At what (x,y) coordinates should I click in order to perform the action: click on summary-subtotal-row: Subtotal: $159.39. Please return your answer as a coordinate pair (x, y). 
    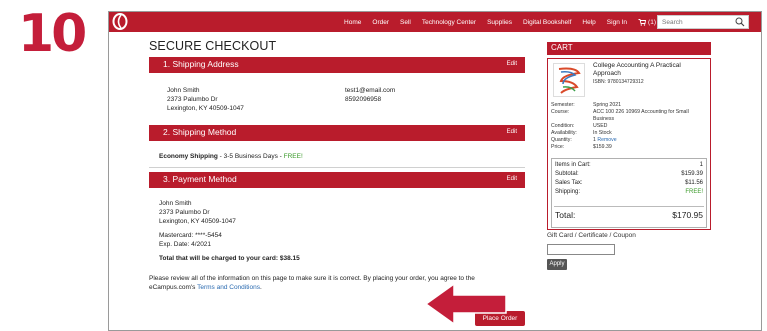
    Looking at the image, I should click on (629, 174).